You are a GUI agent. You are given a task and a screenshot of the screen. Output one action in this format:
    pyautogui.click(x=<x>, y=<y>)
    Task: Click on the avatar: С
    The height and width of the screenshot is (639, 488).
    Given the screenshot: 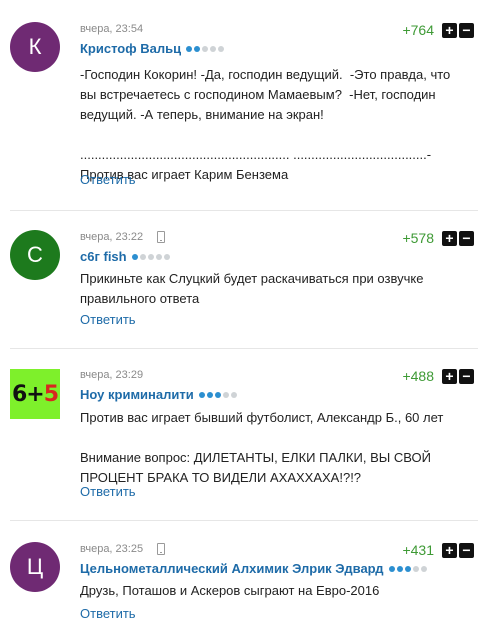 What is the action you would take?
    pyautogui.click(x=35, y=255)
    